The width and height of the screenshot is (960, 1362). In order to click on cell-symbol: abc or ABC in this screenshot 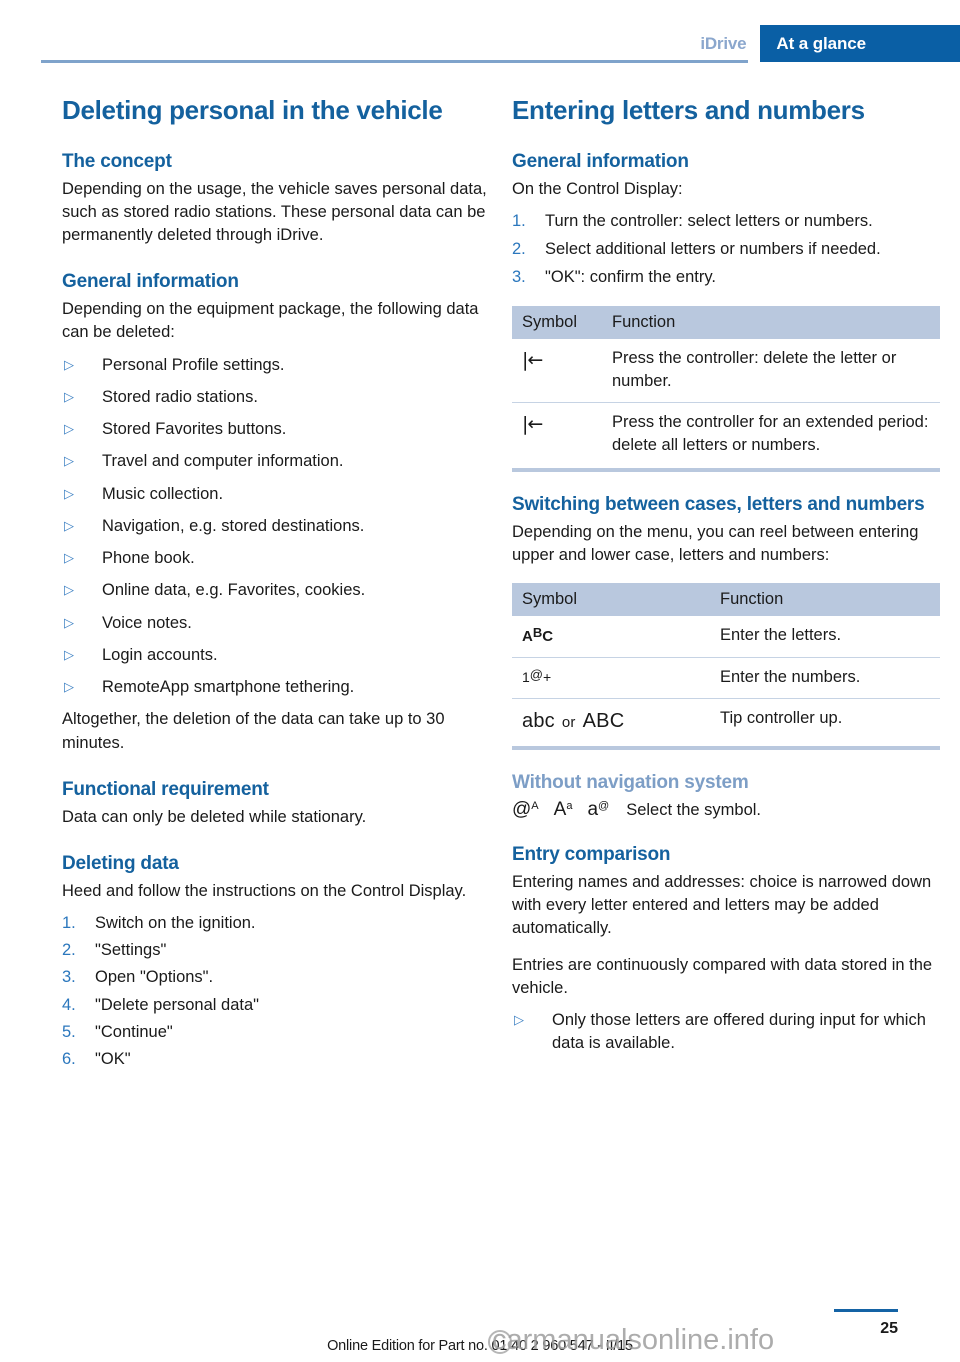, I will do `click(611, 721)`.